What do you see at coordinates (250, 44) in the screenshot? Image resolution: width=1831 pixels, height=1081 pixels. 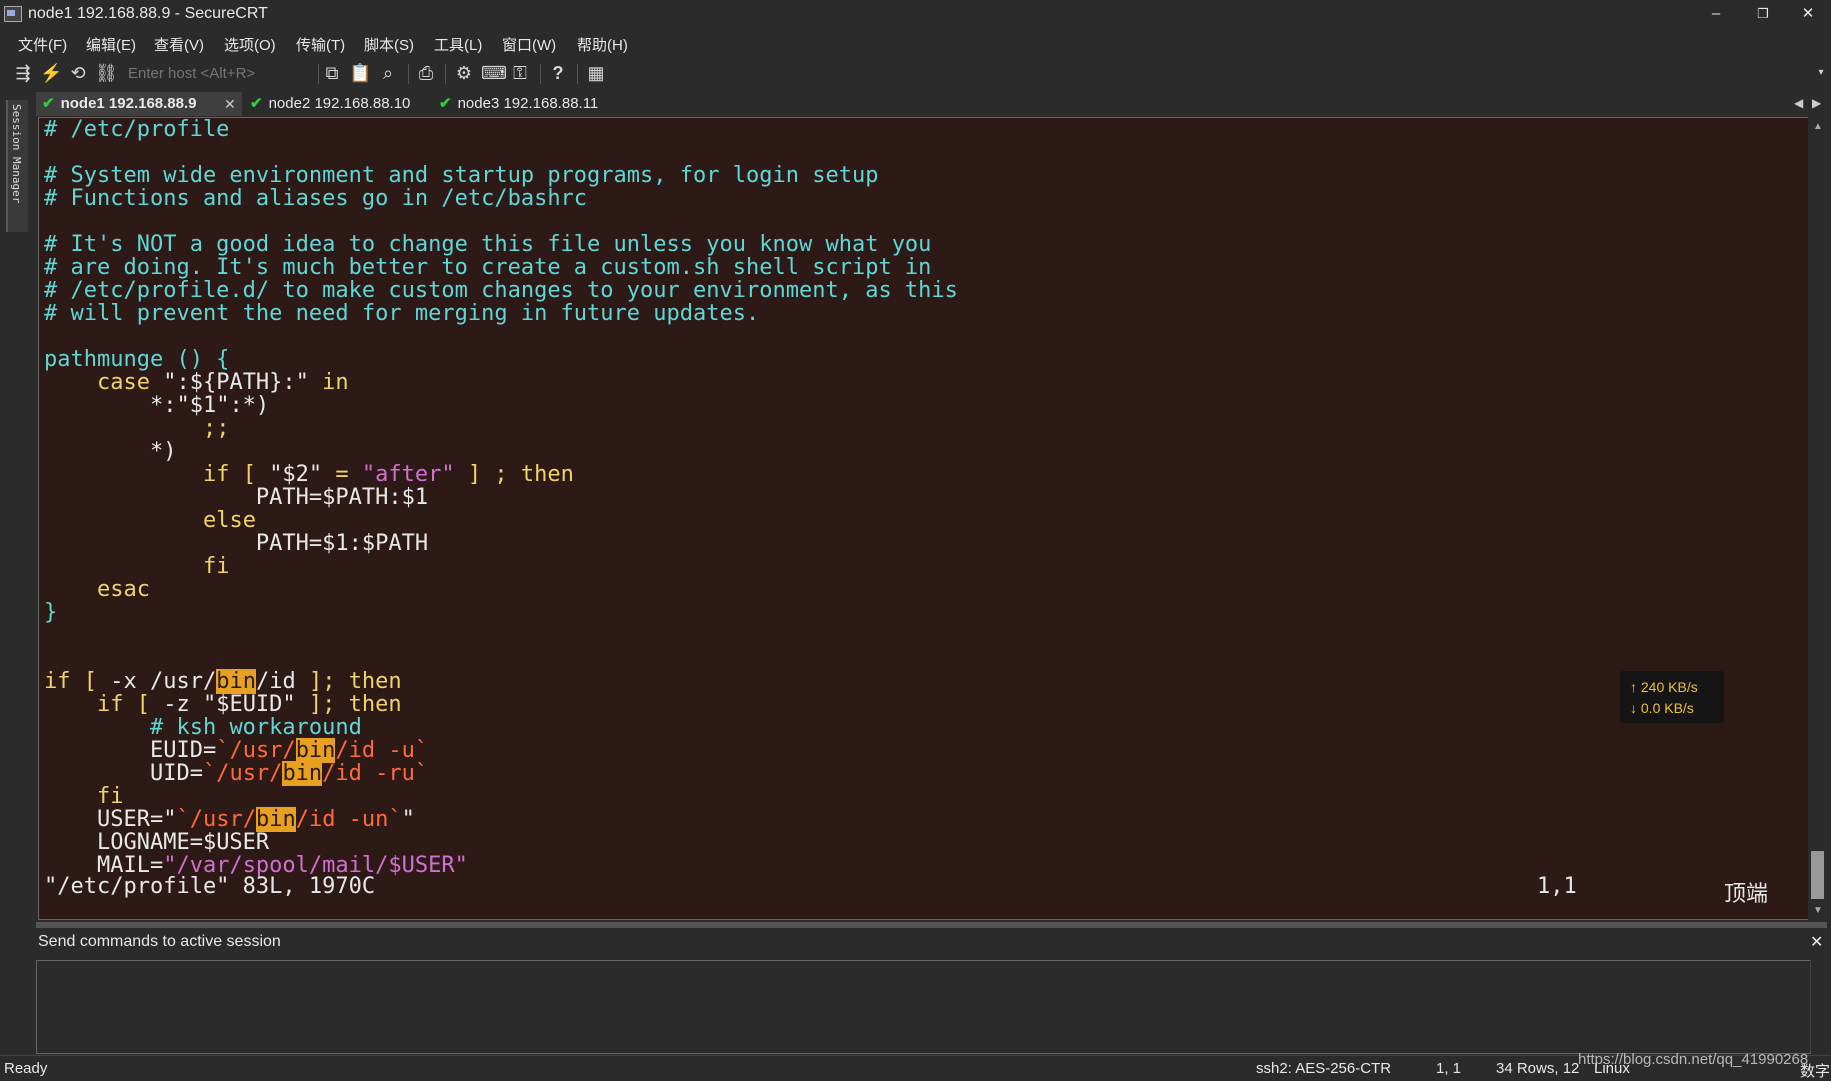 I see `menu-options: 选项(O)` at bounding box center [250, 44].